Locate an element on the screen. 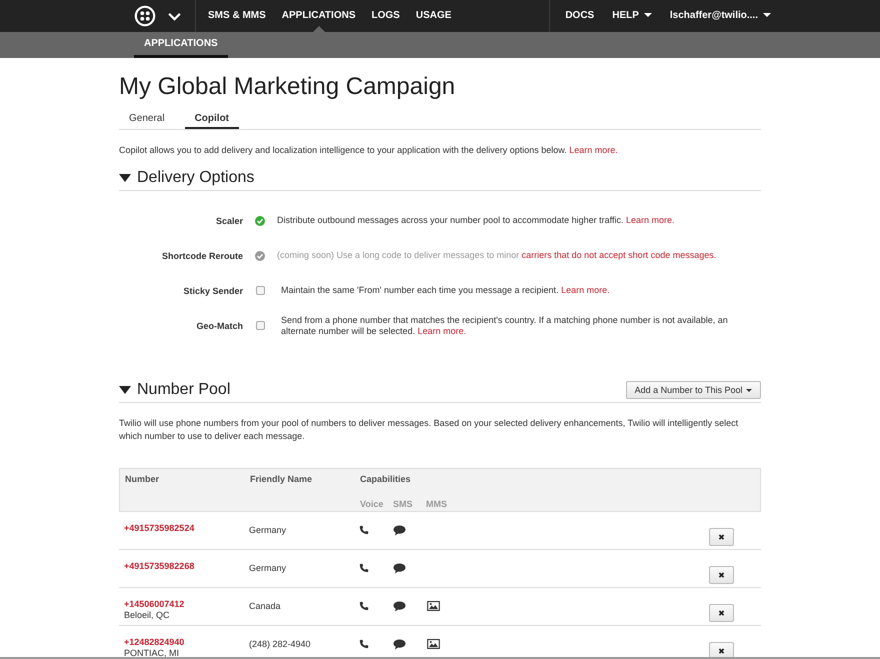  option-description: Maintain the same 'From' number each time you message a recipient. Learn more. is located at coordinates (445, 290).